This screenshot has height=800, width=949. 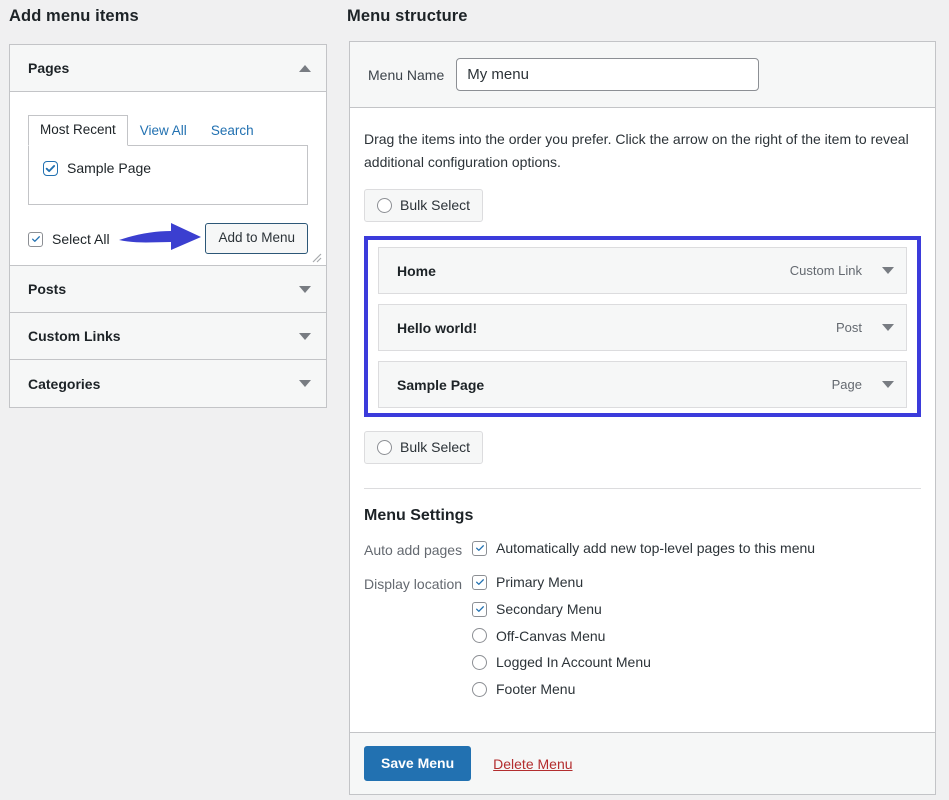 What do you see at coordinates (74, 16) in the screenshot?
I see `add-menu-items-title: Add menu items` at bounding box center [74, 16].